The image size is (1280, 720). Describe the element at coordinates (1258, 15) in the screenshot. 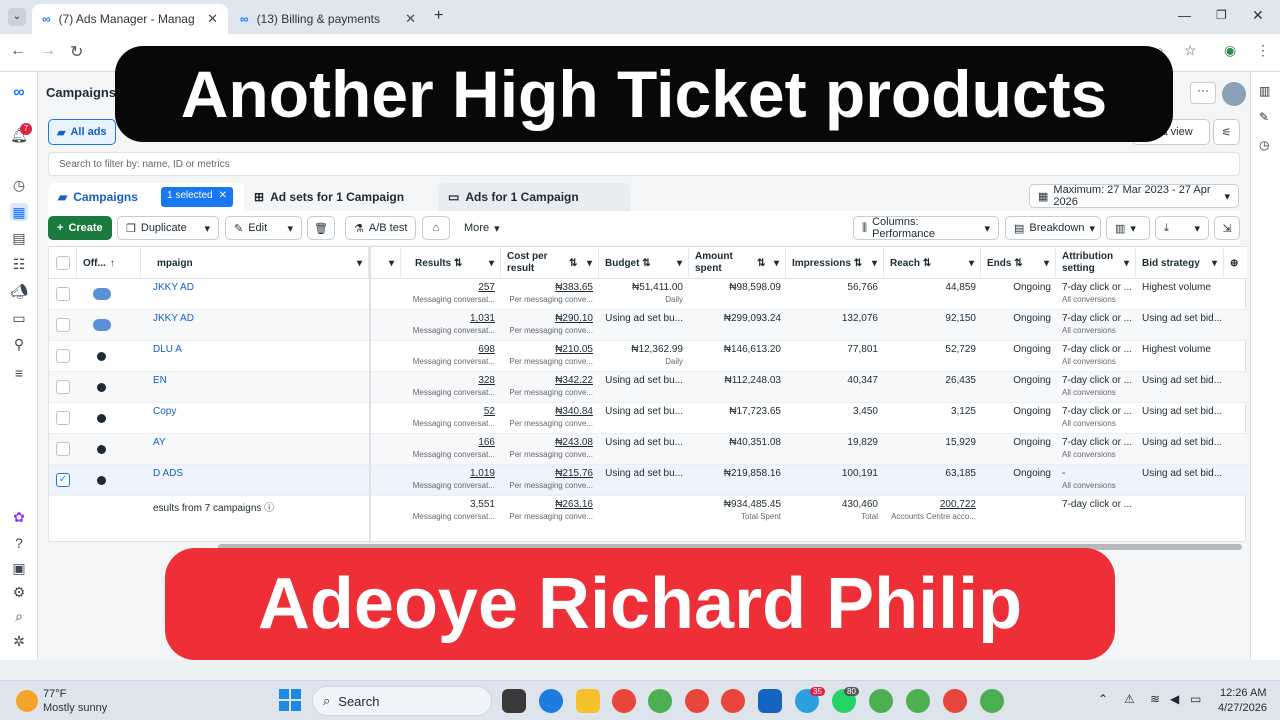

I see `window-close-icon: ✕` at that location.